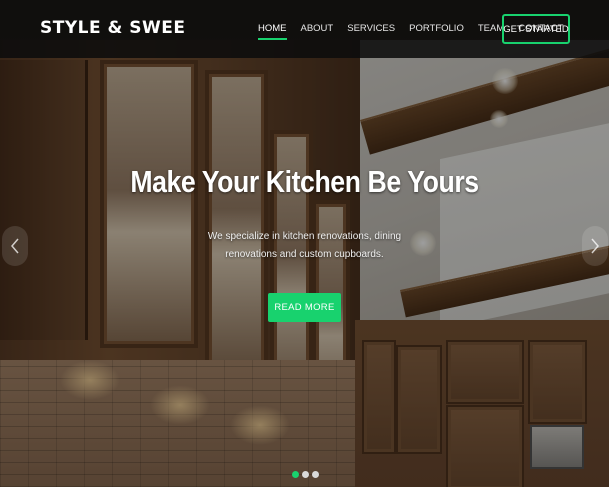  I want to click on hero-title: Make Your Kitchen Be Yours, so click(304, 181).